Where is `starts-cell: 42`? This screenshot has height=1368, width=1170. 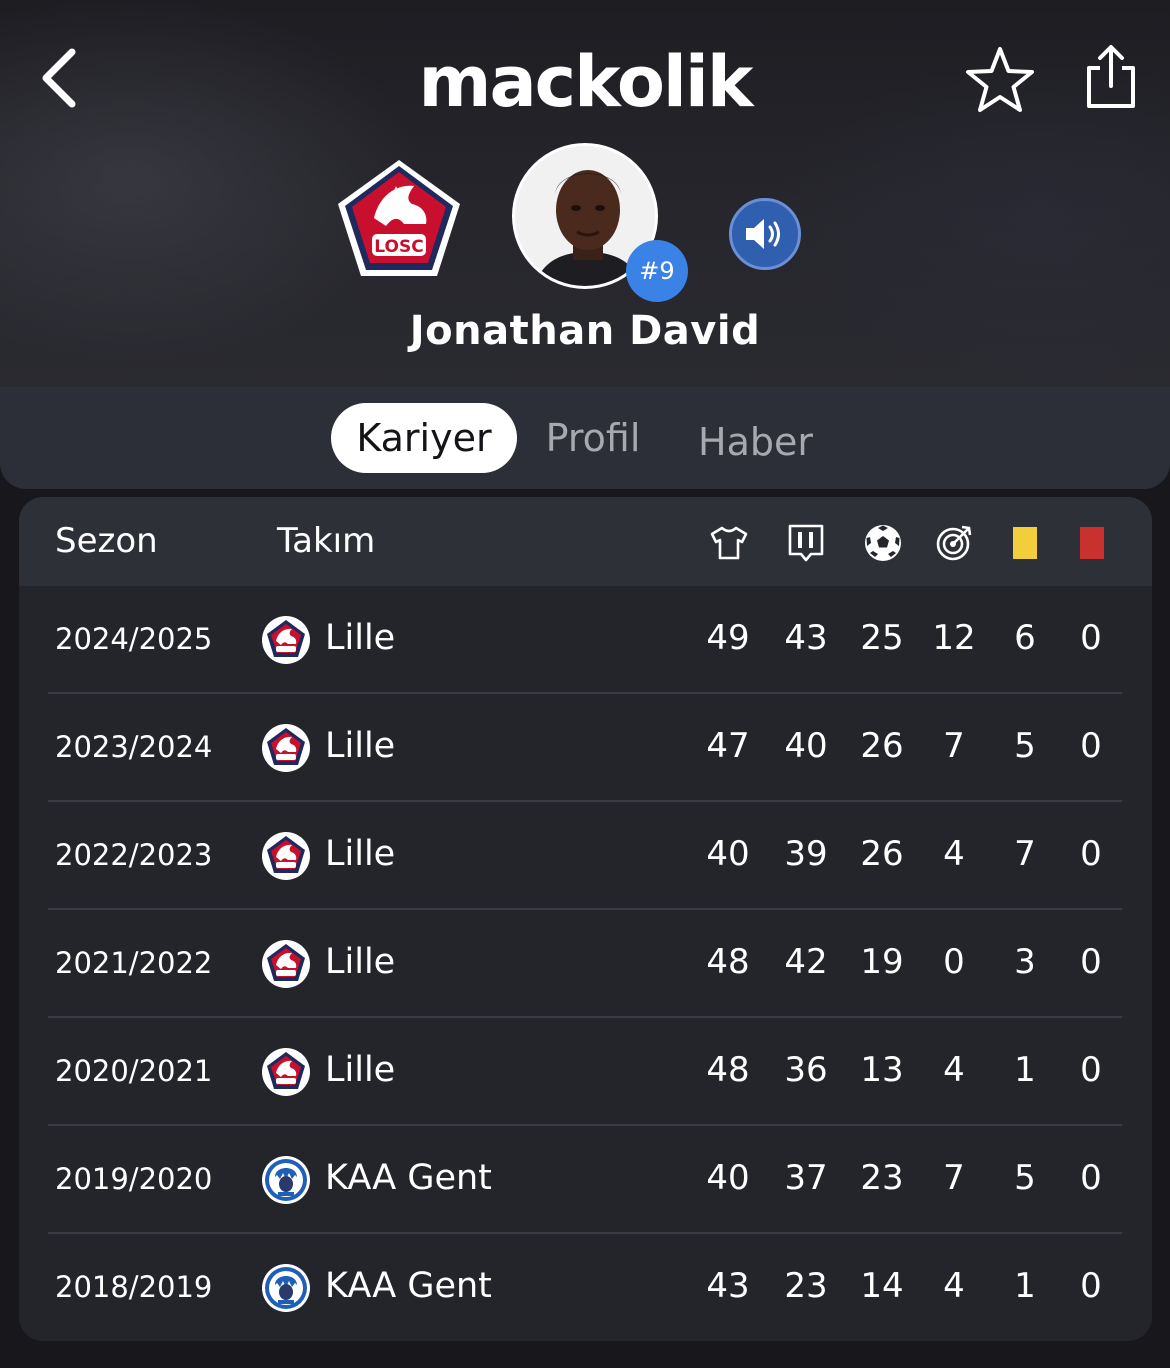 starts-cell: 42 is located at coordinates (806, 962).